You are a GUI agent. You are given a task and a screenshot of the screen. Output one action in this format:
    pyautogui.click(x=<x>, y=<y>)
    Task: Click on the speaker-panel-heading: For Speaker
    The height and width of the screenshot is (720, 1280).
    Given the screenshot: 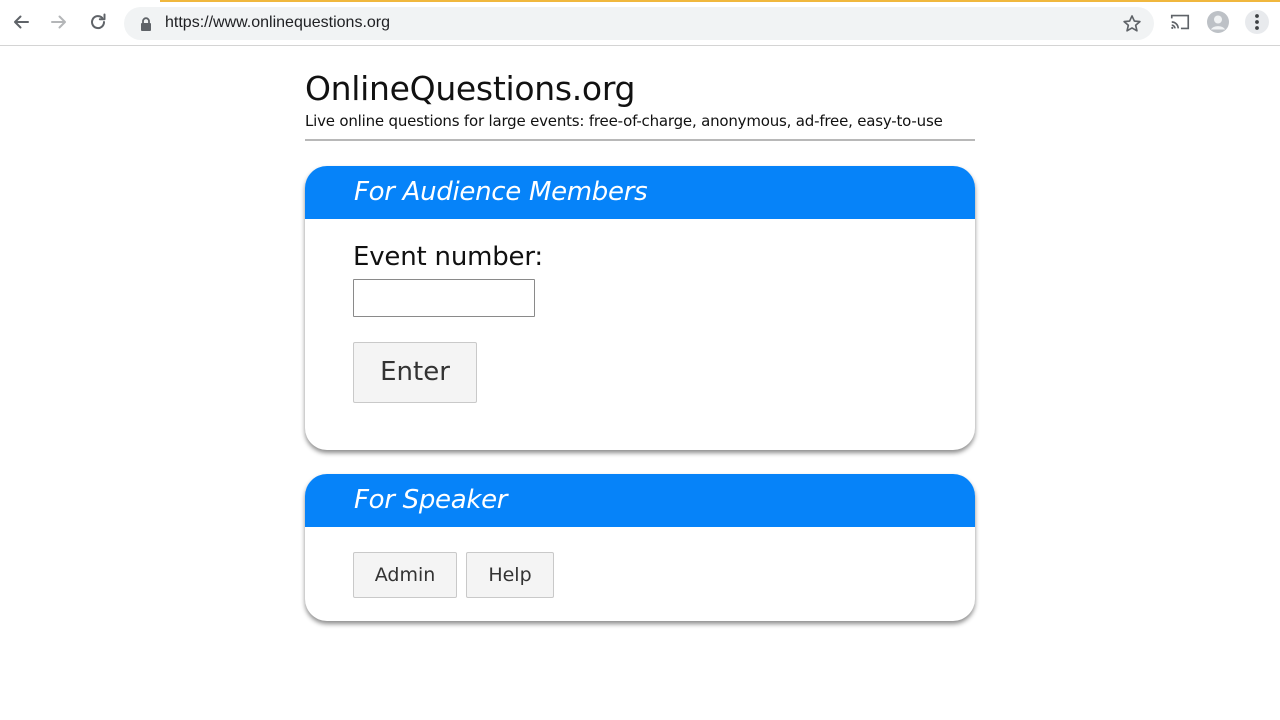 What is the action you would take?
    pyautogui.click(x=640, y=500)
    